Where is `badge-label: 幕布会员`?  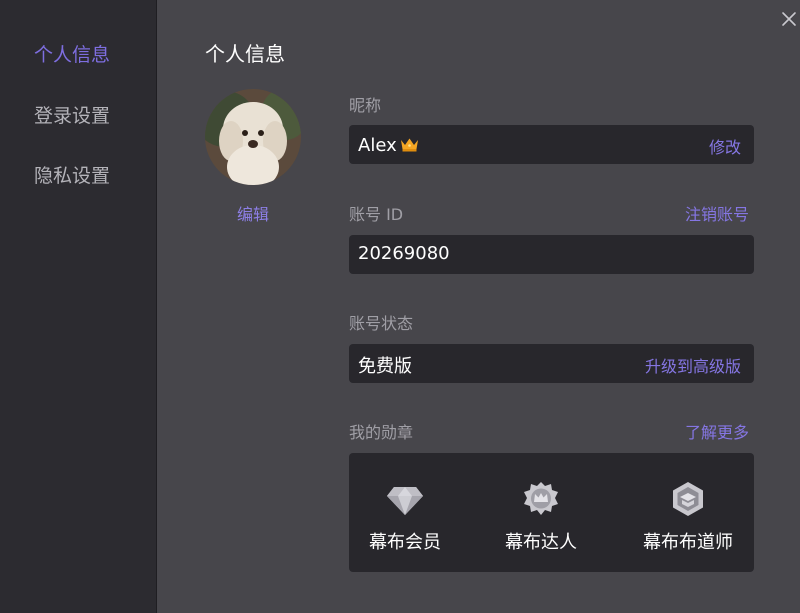
badge-label: 幕布会员 is located at coordinates (405, 542).